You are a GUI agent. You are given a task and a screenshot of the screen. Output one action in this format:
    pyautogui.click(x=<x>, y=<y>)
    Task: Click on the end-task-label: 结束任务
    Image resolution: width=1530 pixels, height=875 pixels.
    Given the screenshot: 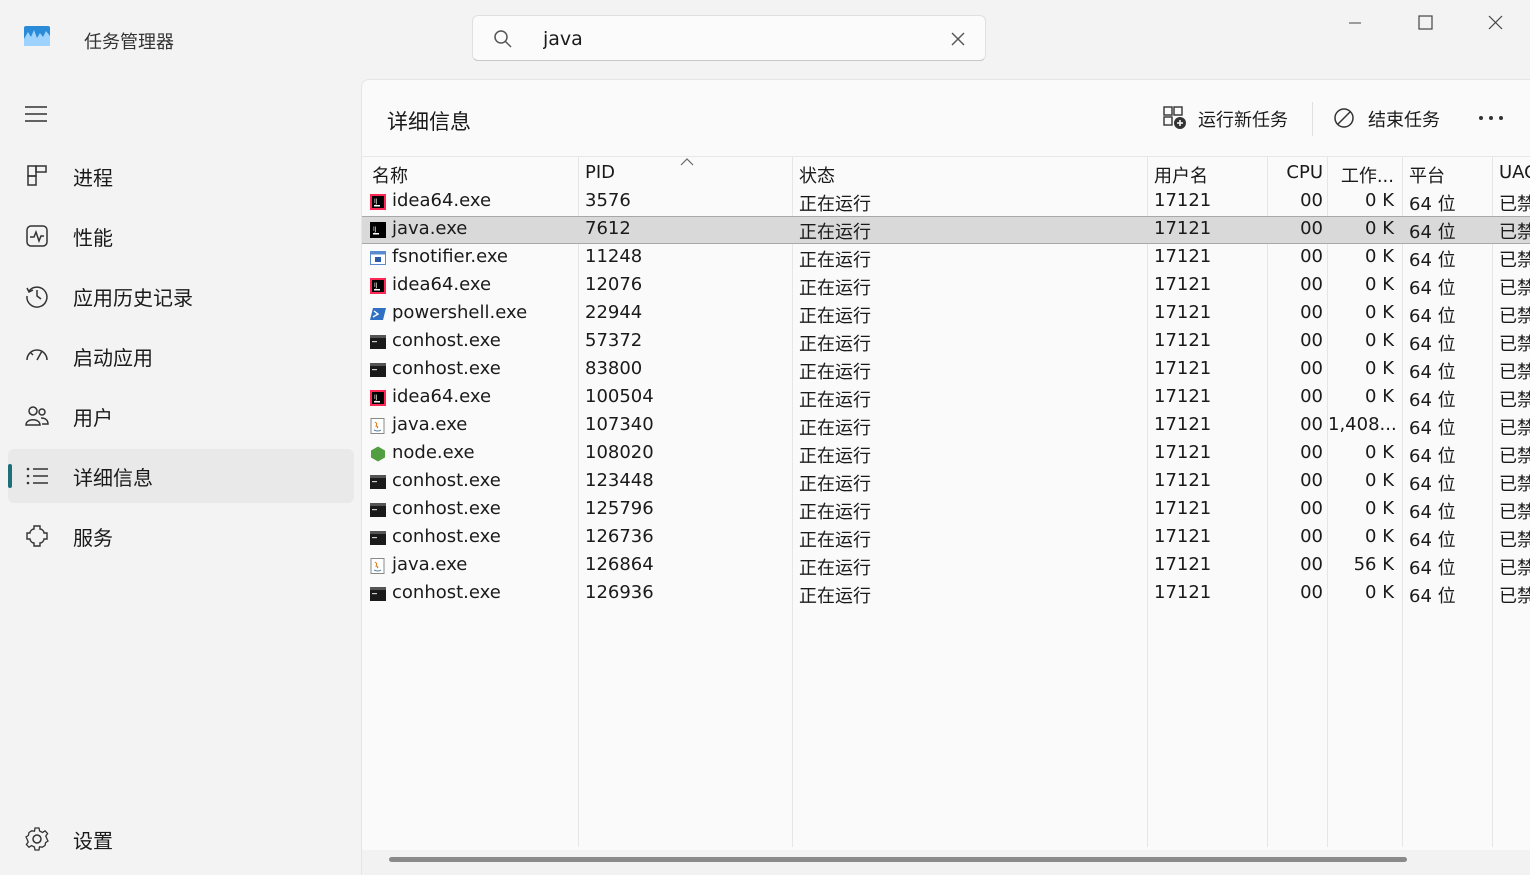 What is the action you would take?
    pyautogui.click(x=1404, y=120)
    